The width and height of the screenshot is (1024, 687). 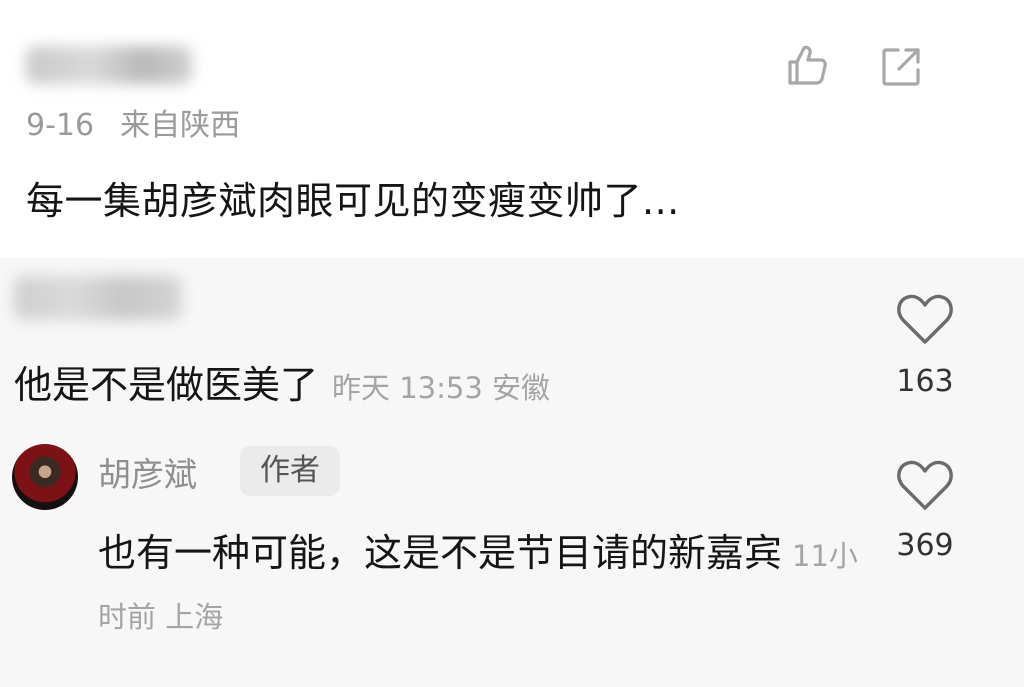 I want to click on thumbs-up-icon, so click(x=807, y=65).